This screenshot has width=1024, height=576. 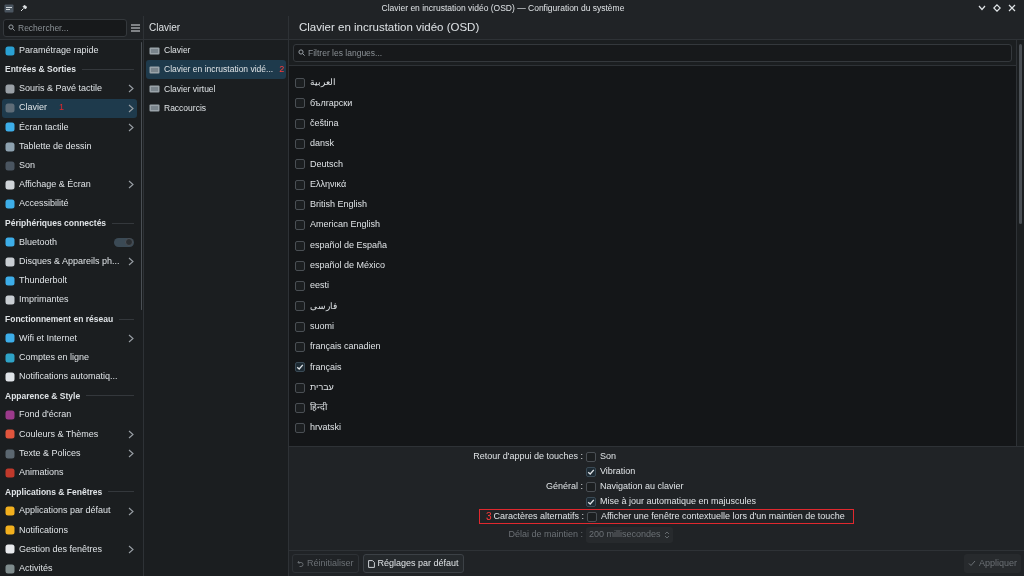 What do you see at coordinates (69, 281) in the screenshot?
I see `sidebar-item: Thunderbolt` at bounding box center [69, 281].